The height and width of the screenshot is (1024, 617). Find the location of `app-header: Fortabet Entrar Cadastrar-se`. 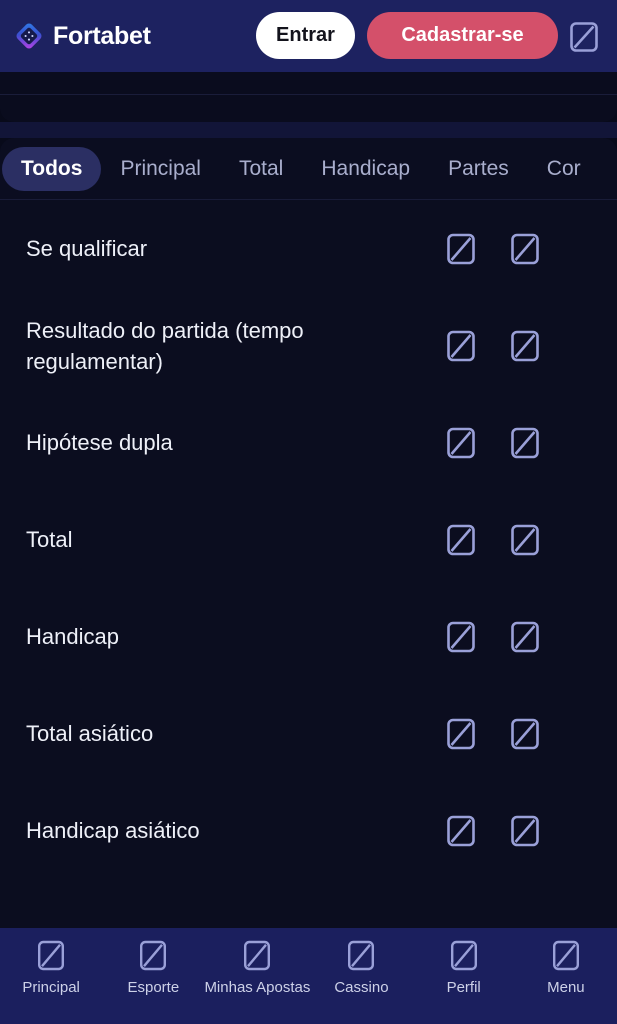

app-header: Fortabet Entrar Cadastrar-se is located at coordinates (308, 36).